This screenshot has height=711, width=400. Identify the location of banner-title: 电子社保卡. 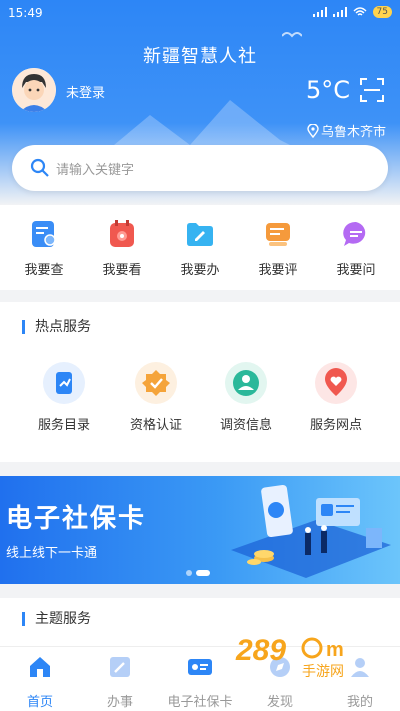
(76, 519).